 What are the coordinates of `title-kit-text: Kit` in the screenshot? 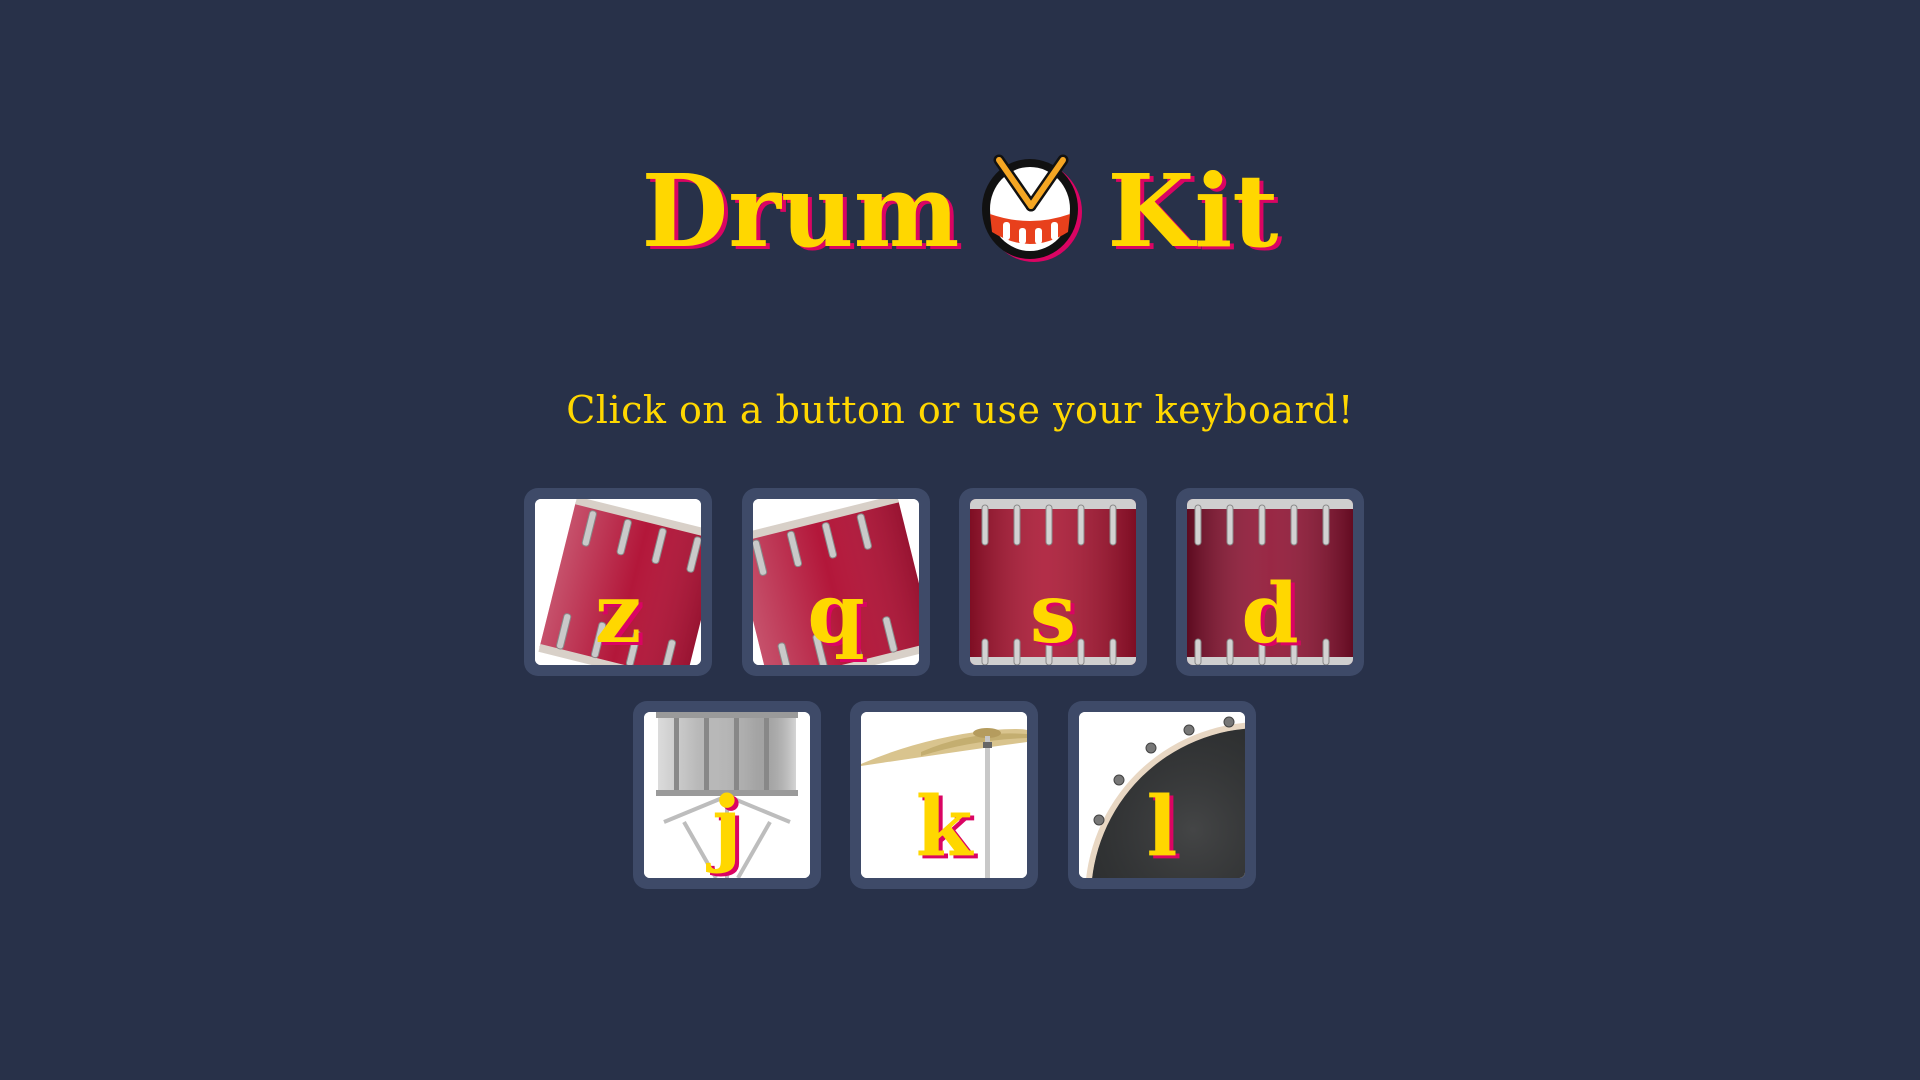 It's located at (1193, 211).